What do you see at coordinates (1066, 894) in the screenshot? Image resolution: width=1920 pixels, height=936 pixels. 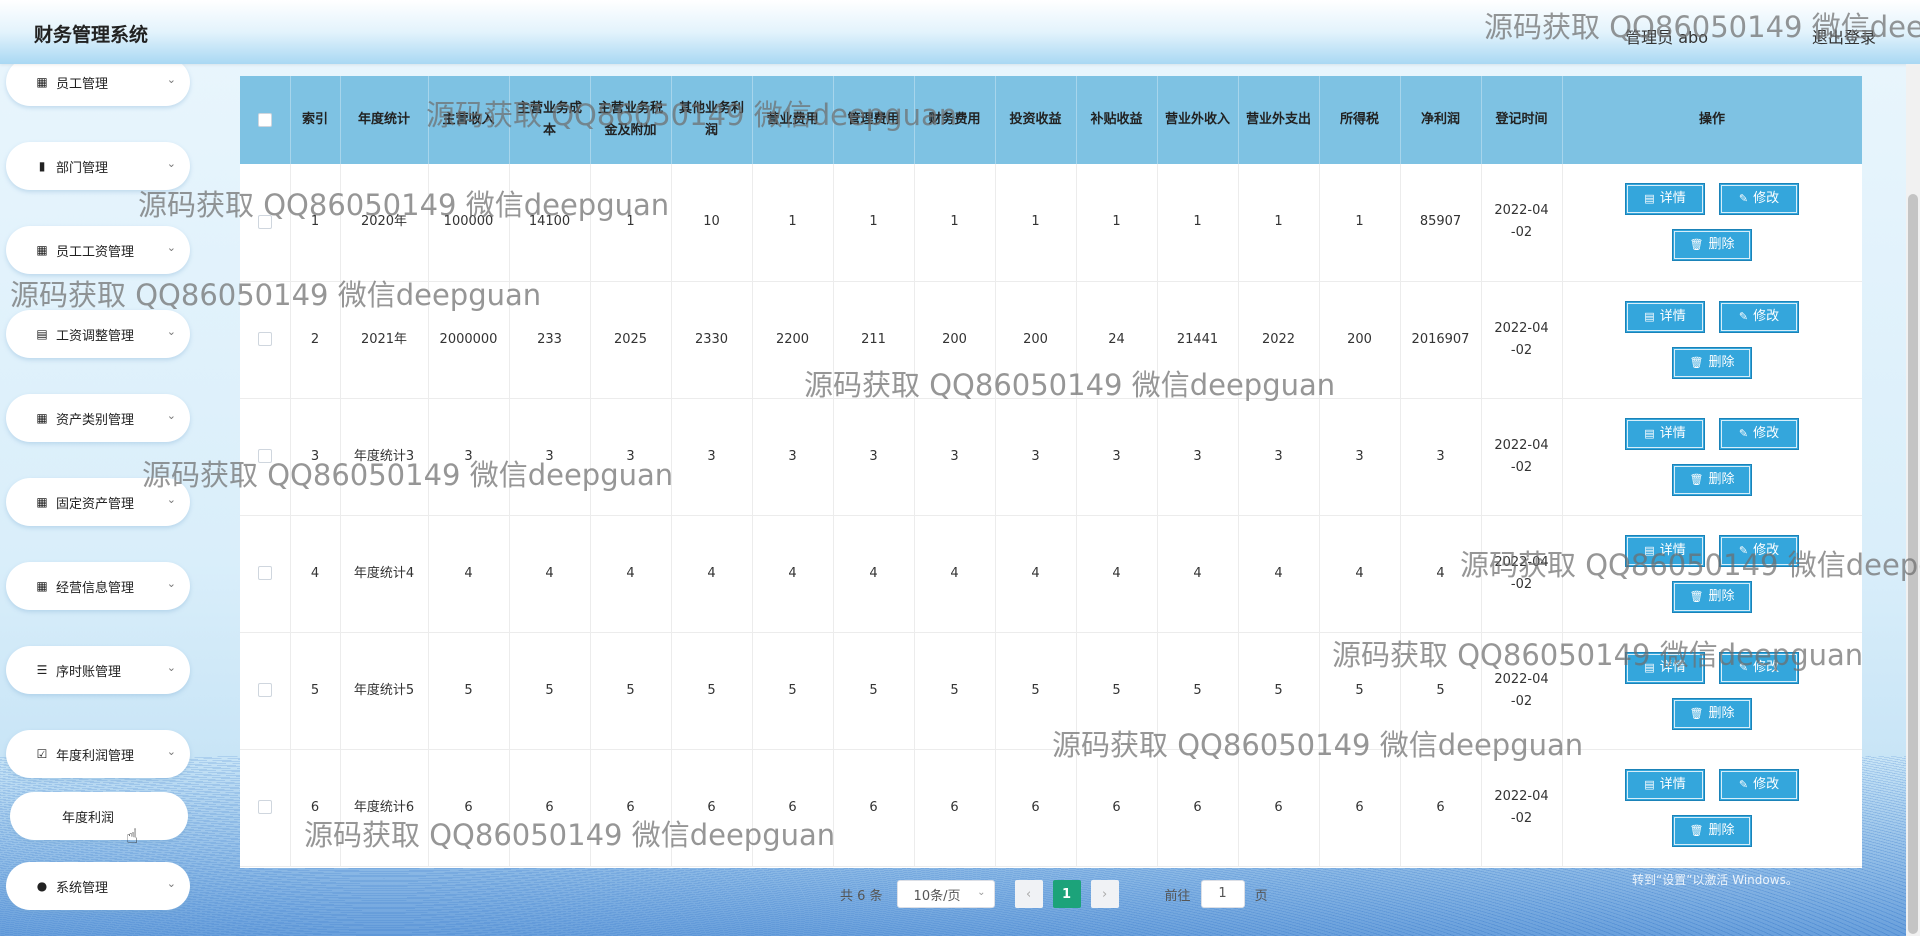 I see `page-number-button: 1` at bounding box center [1066, 894].